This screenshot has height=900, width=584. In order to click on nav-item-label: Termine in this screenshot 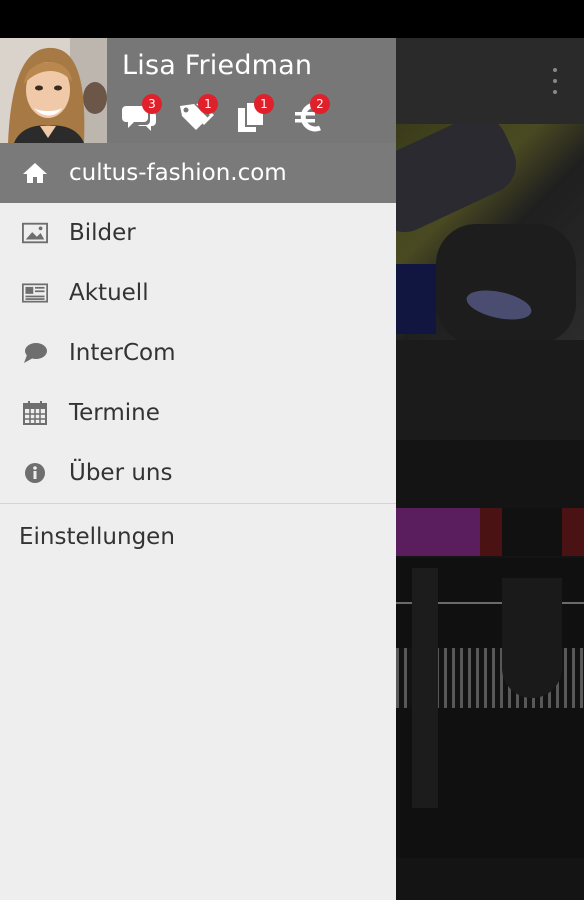, I will do `click(114, 413)`.